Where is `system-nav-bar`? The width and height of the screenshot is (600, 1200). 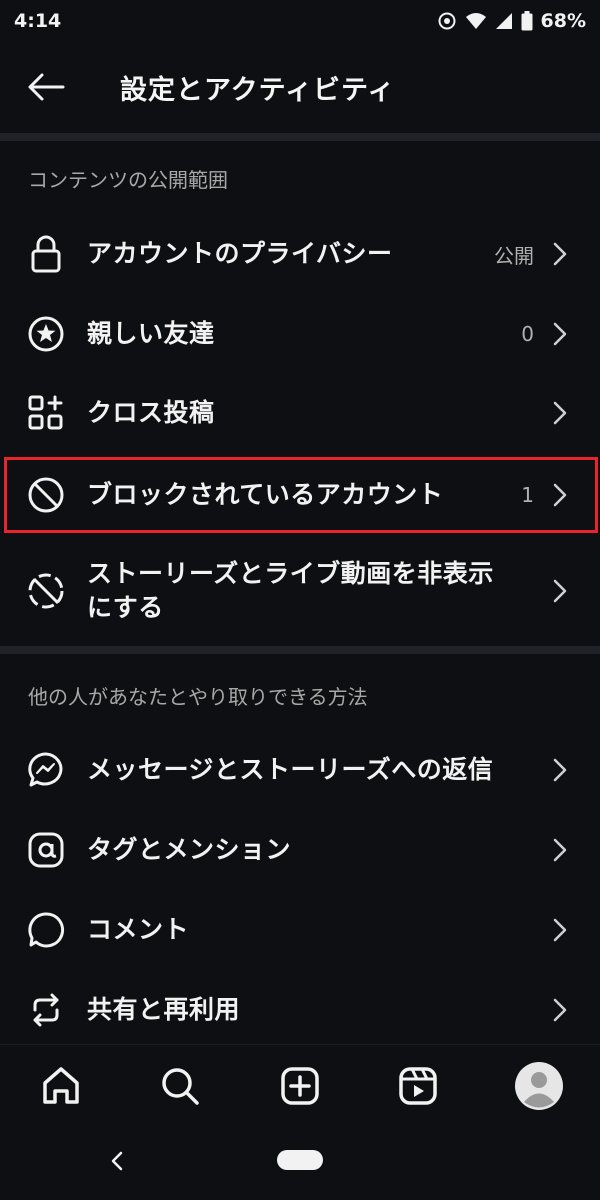 system-nav-bar is located at coordinates (300, 1163).